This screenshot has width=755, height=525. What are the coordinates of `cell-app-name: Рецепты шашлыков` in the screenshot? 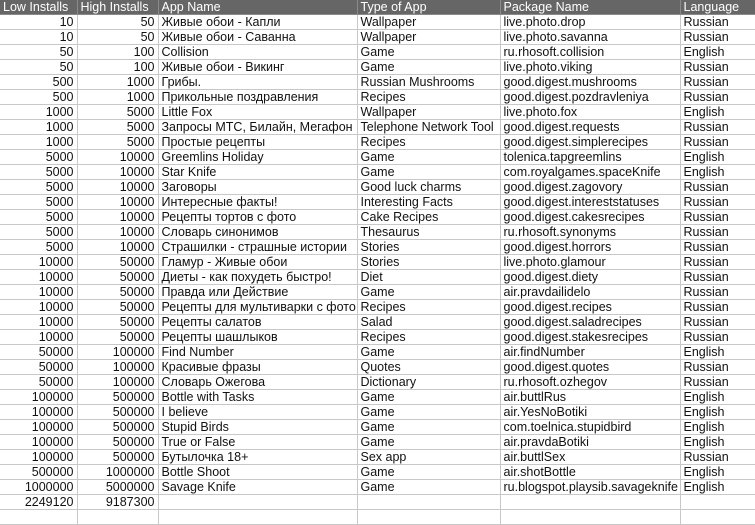 It's located at (258, 337).